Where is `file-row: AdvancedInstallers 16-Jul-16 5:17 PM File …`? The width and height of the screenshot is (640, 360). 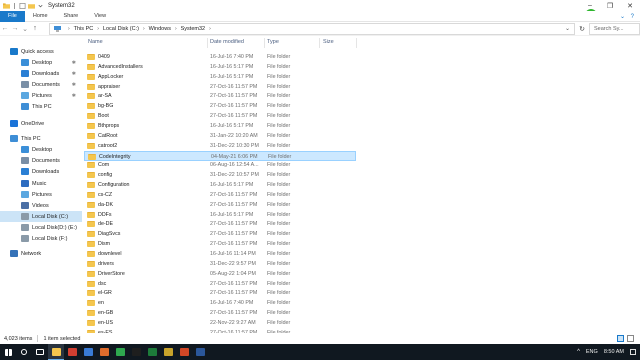 file-row: AdvancedInstallers 16-Jul-16 5:17 PM File … is located at coordinates (220, 67).